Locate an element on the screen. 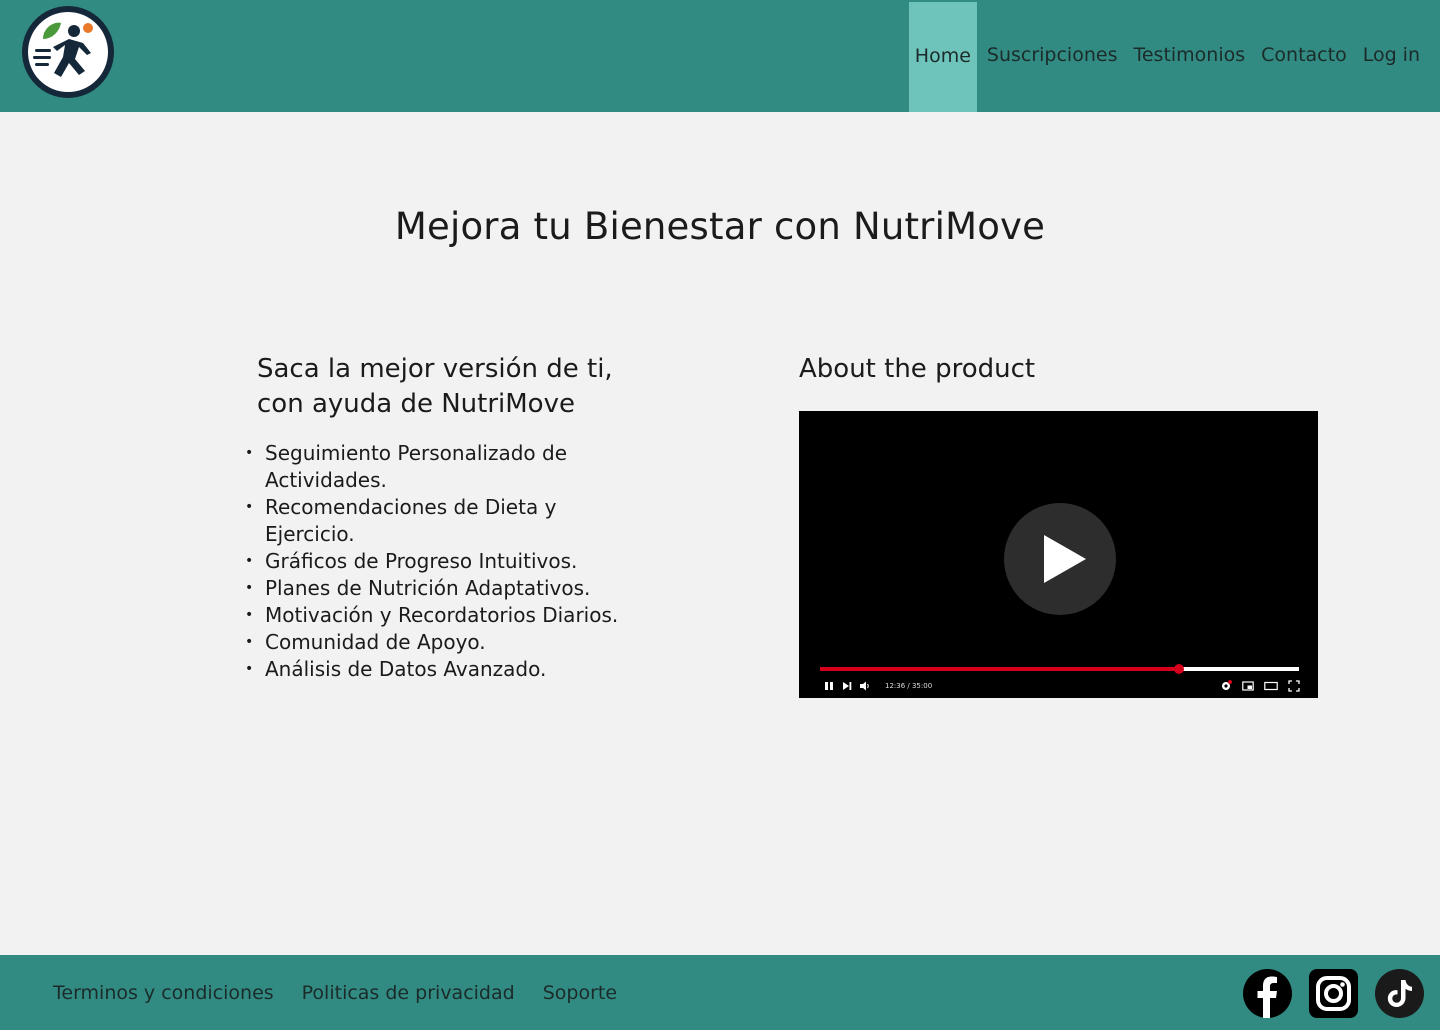  list-item: Recomendaciones de Dieta y Ejercicio. is located at coordinates (435, 521).